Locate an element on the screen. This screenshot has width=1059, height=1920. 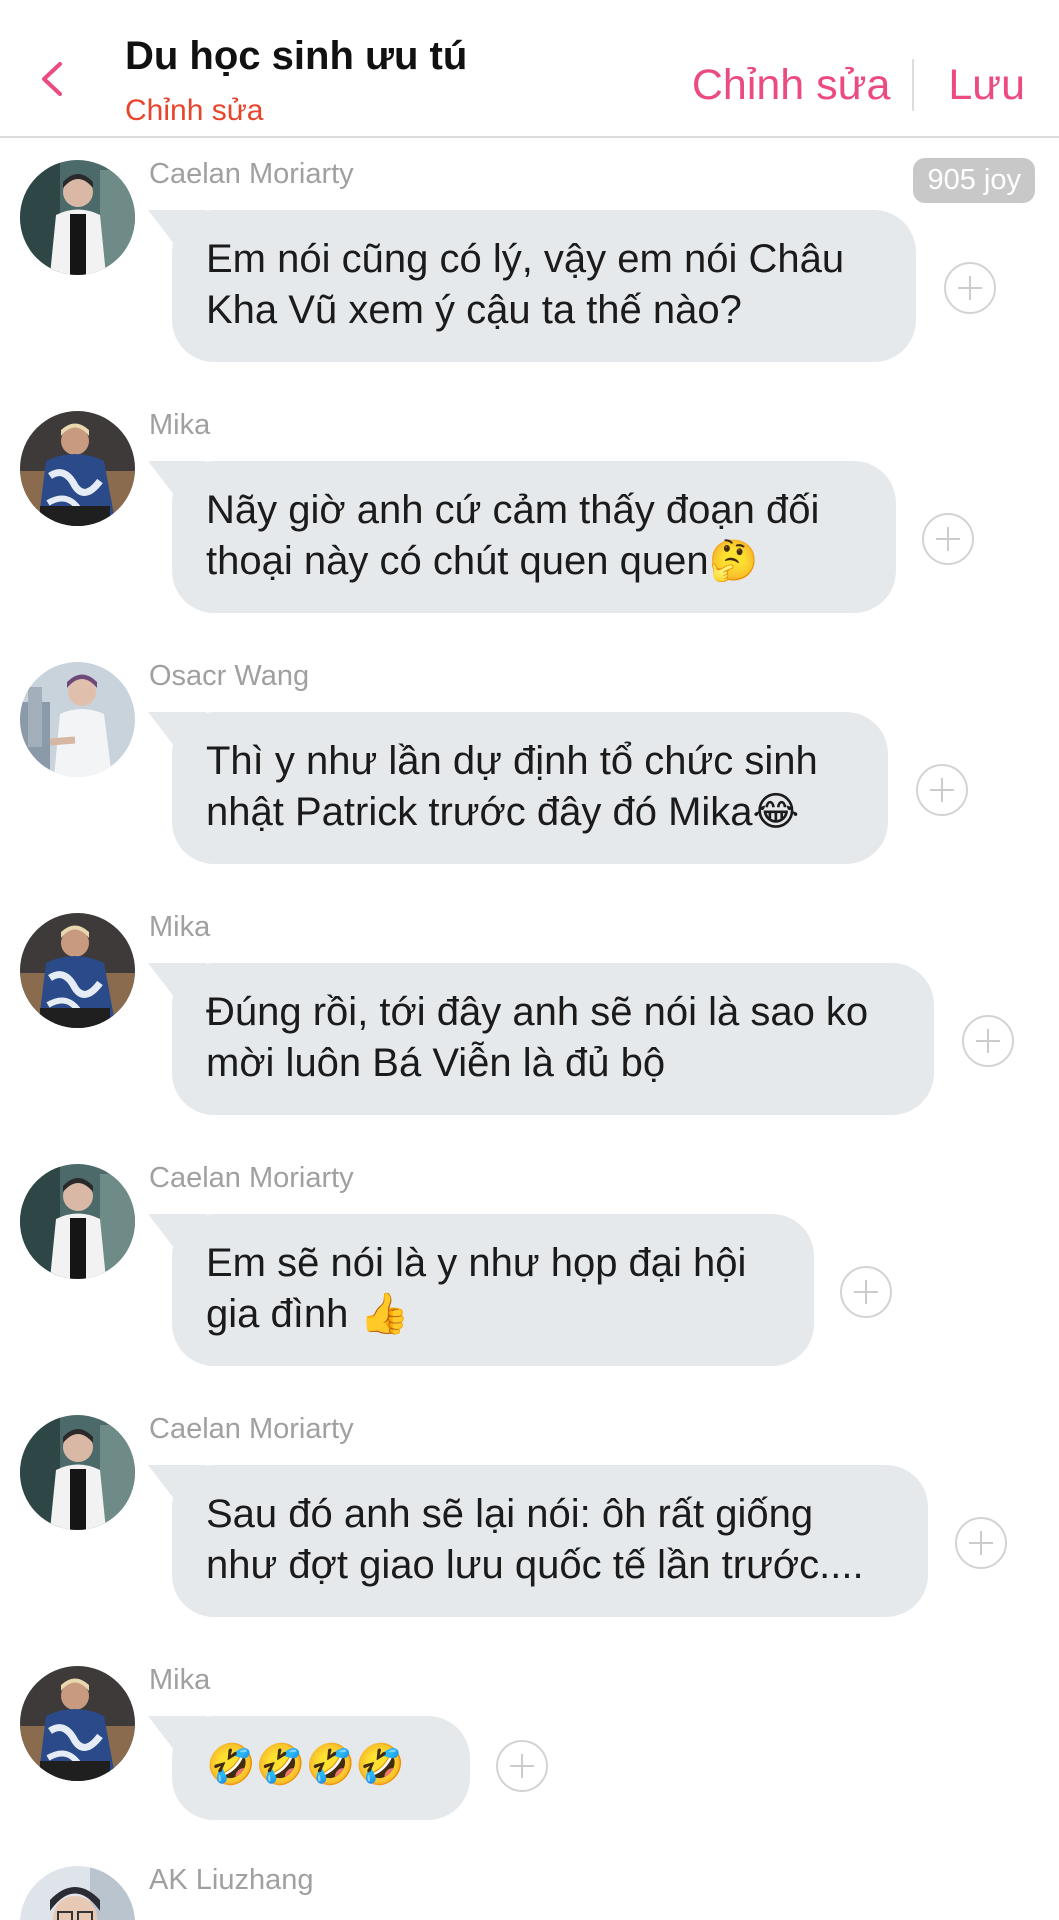
message-text: Sau đó anh sẽ lại nói: ôh rất giống is located at coordinates (510, 1514).